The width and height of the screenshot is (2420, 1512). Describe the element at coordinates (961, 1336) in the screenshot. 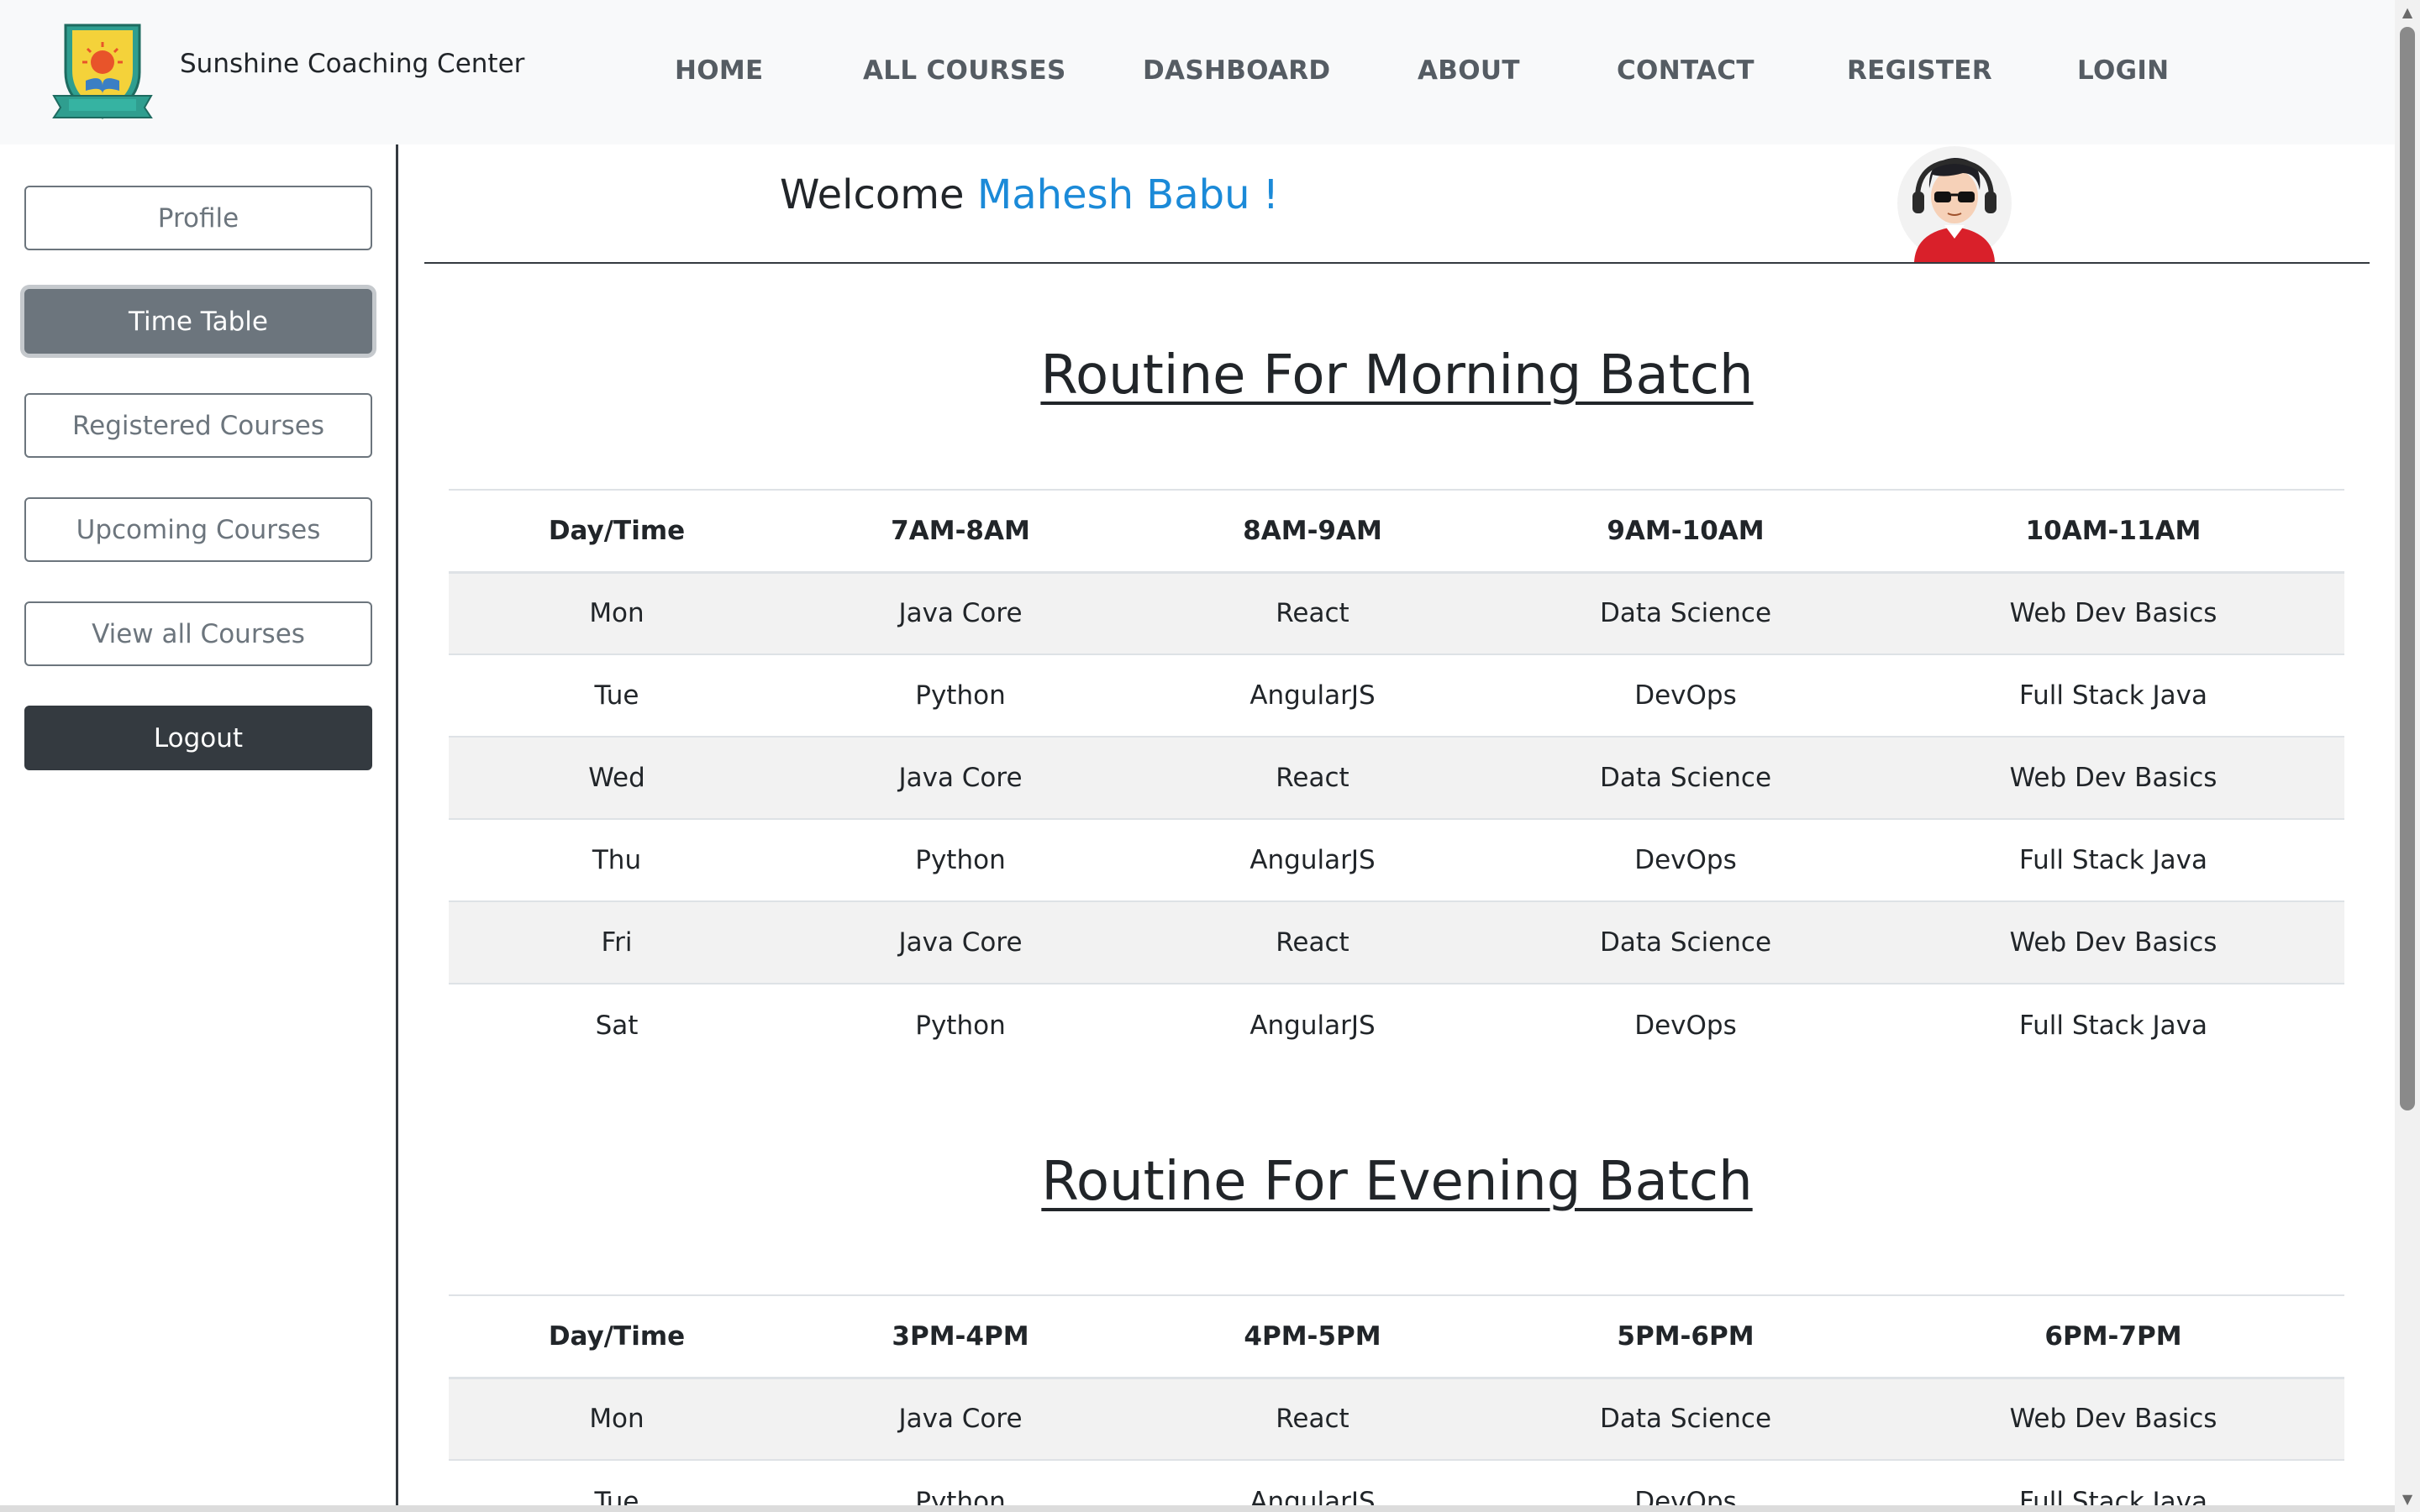

I see `column-header: 3PM-4PM` at that location.